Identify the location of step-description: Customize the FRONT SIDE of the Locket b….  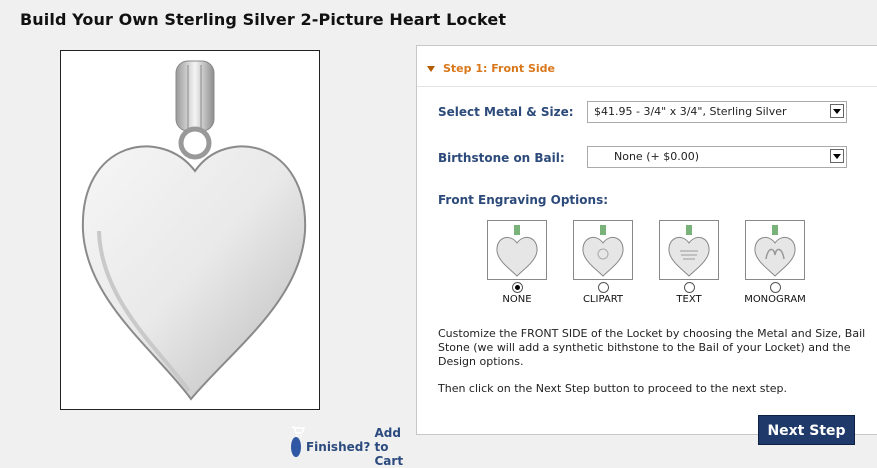
(652, 347).